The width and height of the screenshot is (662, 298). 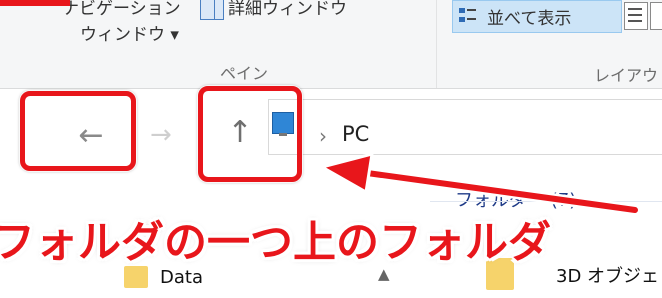 I want to click on navigation-pane-dropdown-label: ウィンドウ ▾, so click(x=129, y=35).